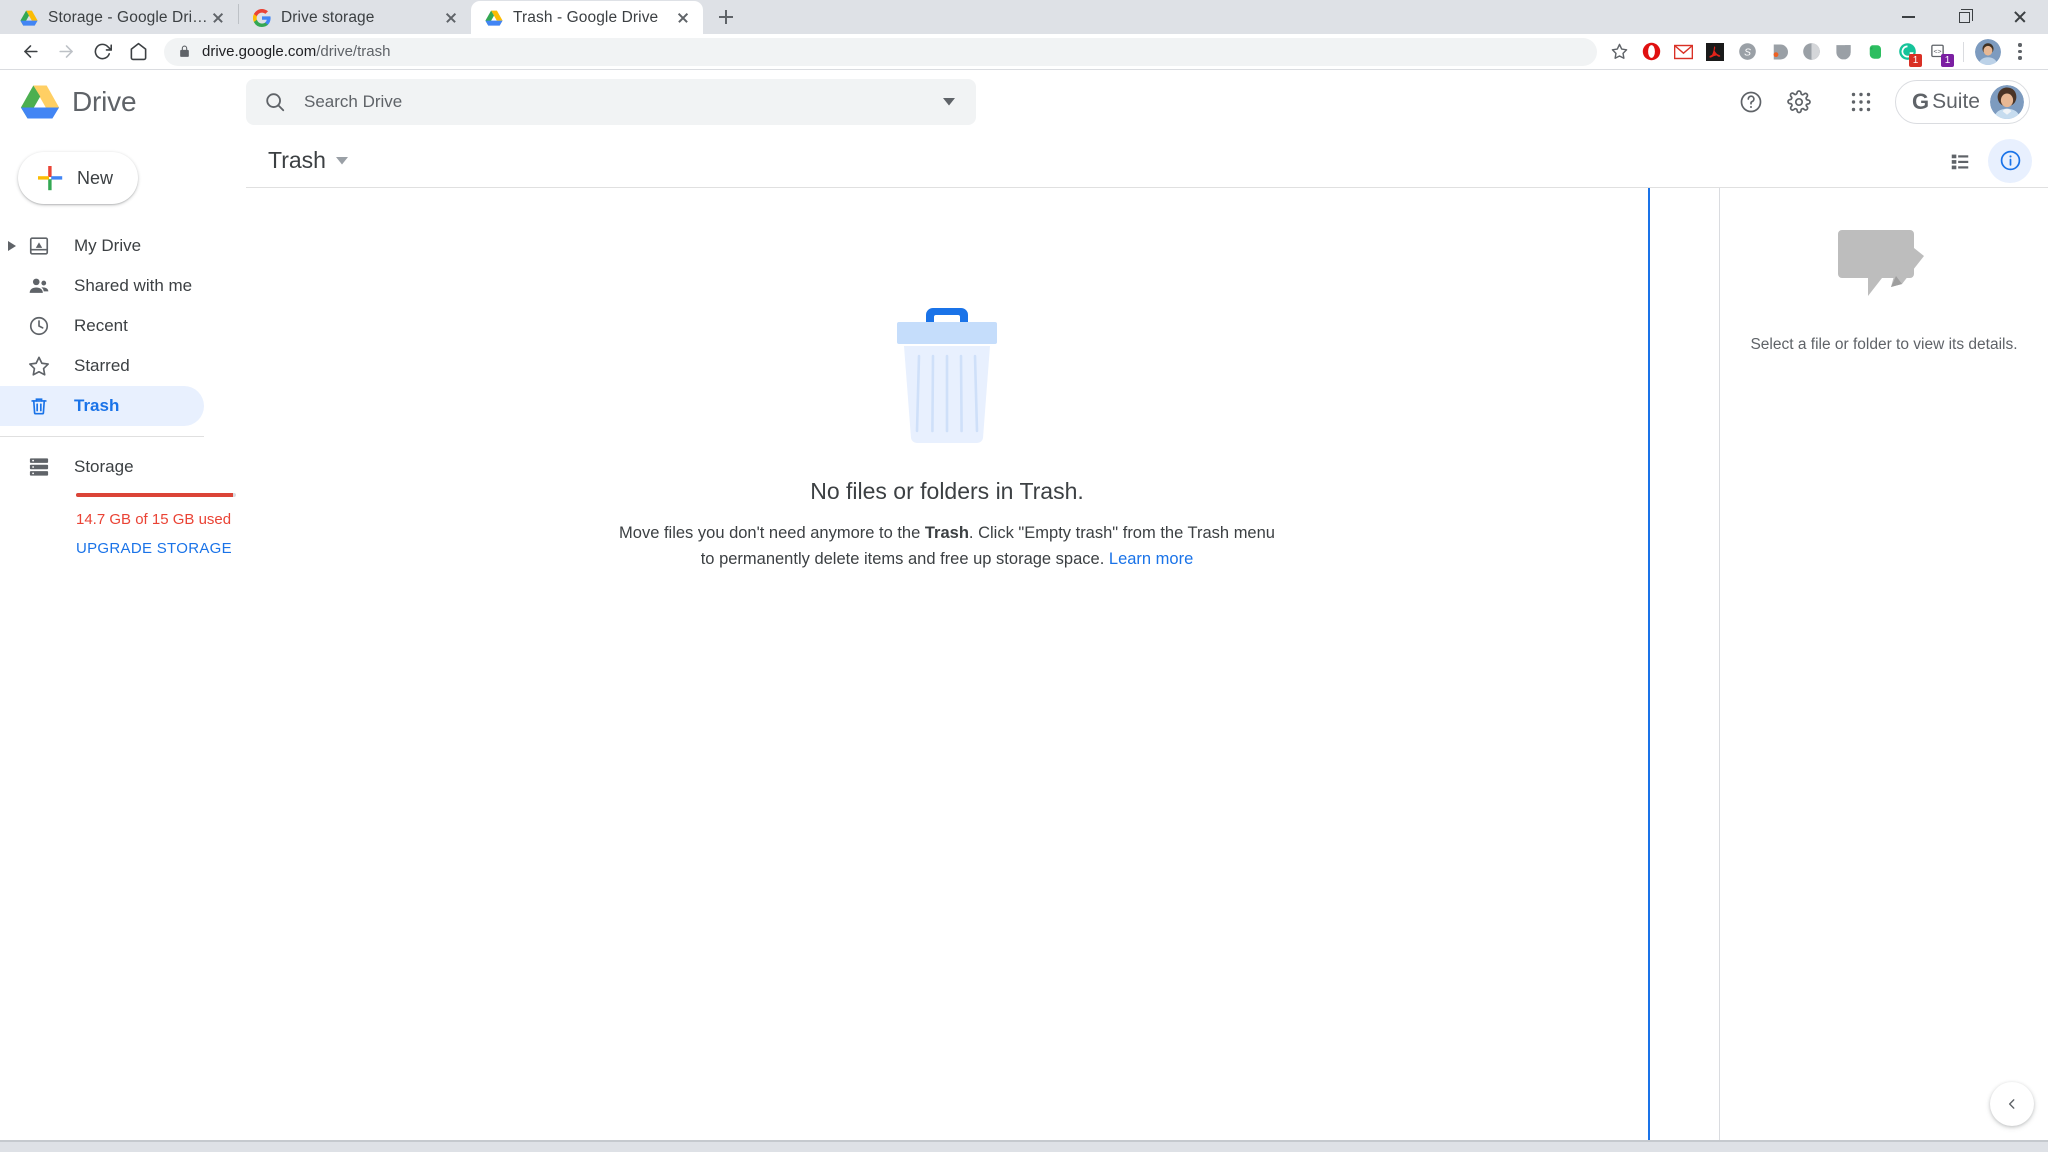 This screenshot has height=1152, width=2048. Describe the element at coordinates (1884, 264) in the screenshot. I see `comment-edit-icon` at that location.